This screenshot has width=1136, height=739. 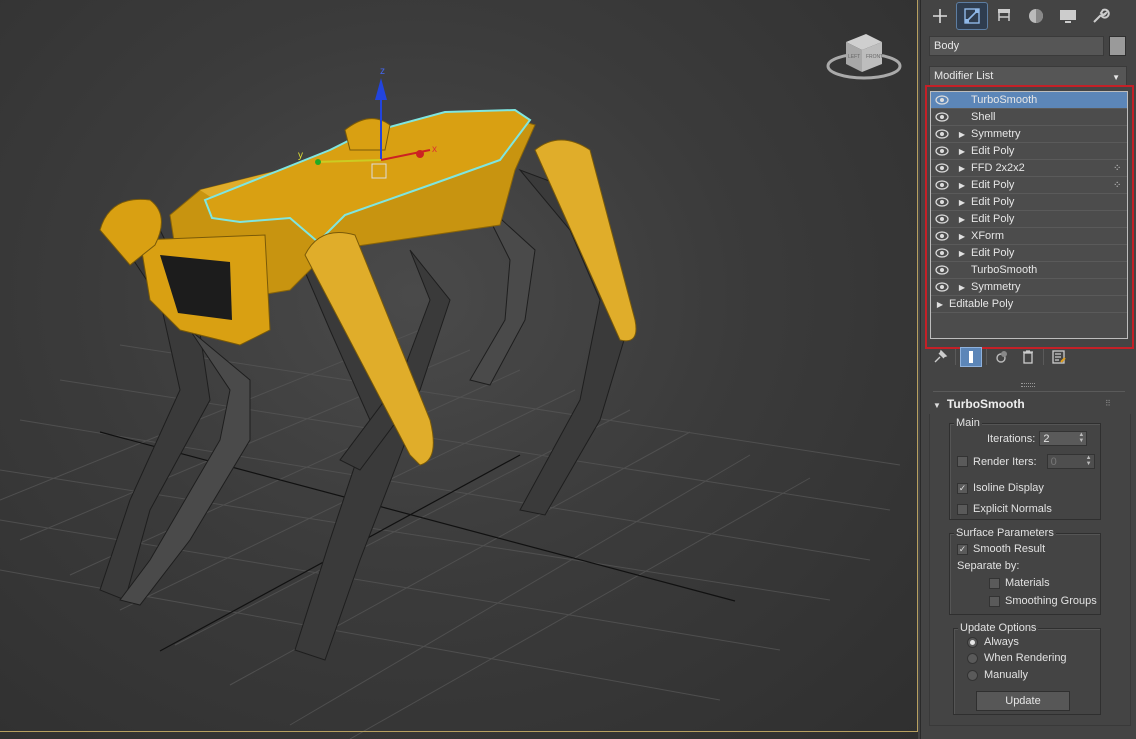 What do you see at coordinates (1063, 438) in the screenshot?
I see `iterations-spinner: 2 ▲ ▼` at bounding box center [1063, 438].